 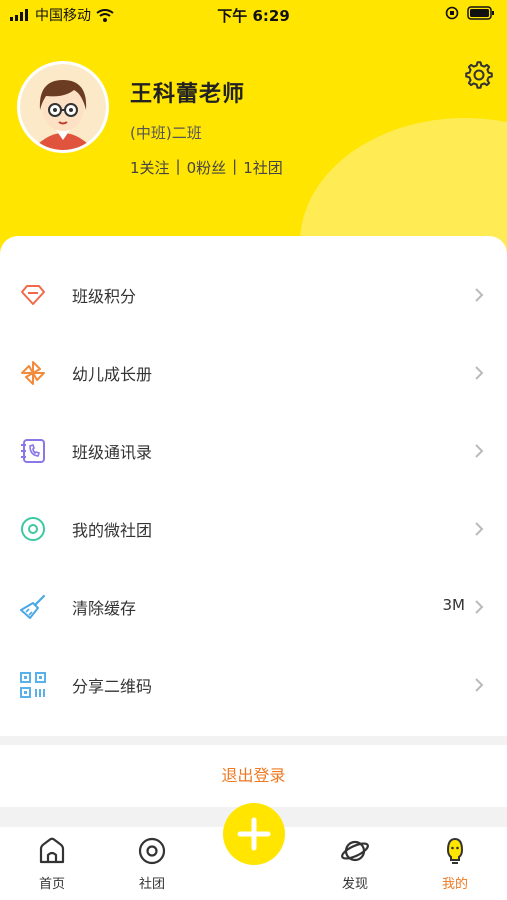 I want to click on profile-stats: 1关注 | 0粉丝 | 1社团, so click(x=206, y=167).